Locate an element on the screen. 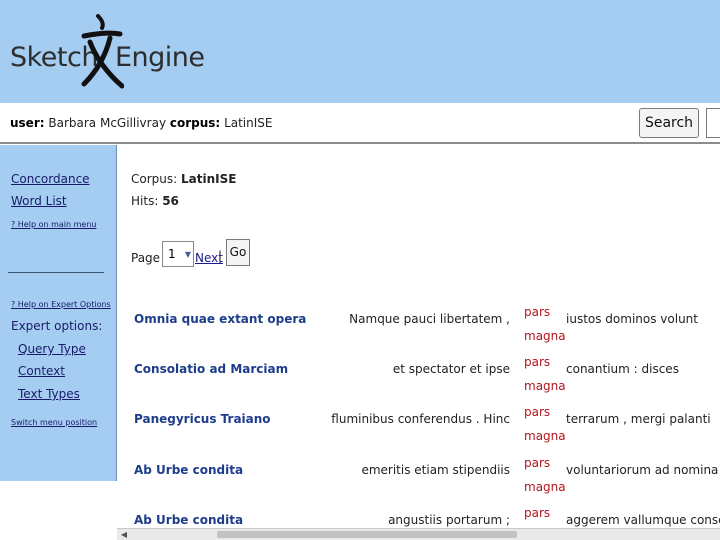  search-input is located at coordinates (713, 123).